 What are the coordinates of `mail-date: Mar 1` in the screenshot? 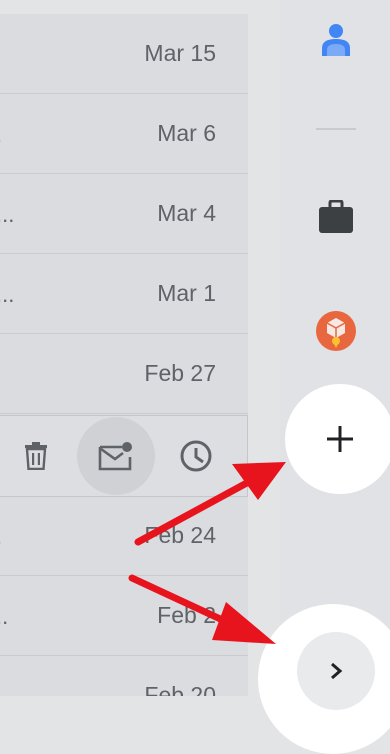 It's located at (186, 293).